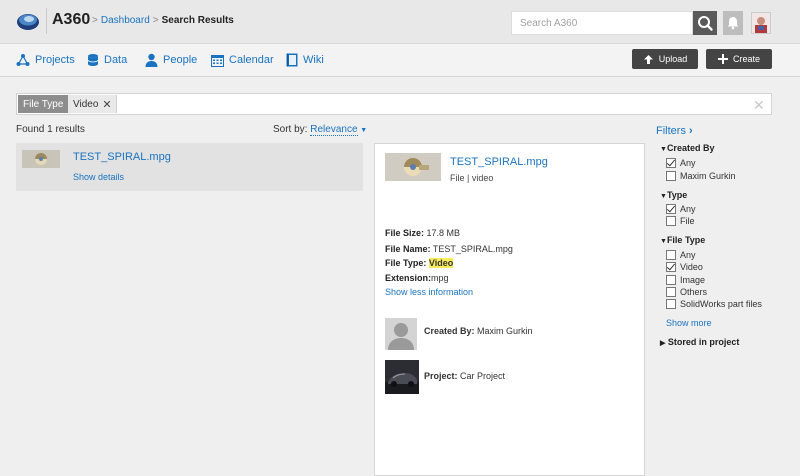 The image size is (800, 476). What do you see at coordinates (739, 59) in the screenshot?
I see `create-button: Create` at bounding box center [739, 59].